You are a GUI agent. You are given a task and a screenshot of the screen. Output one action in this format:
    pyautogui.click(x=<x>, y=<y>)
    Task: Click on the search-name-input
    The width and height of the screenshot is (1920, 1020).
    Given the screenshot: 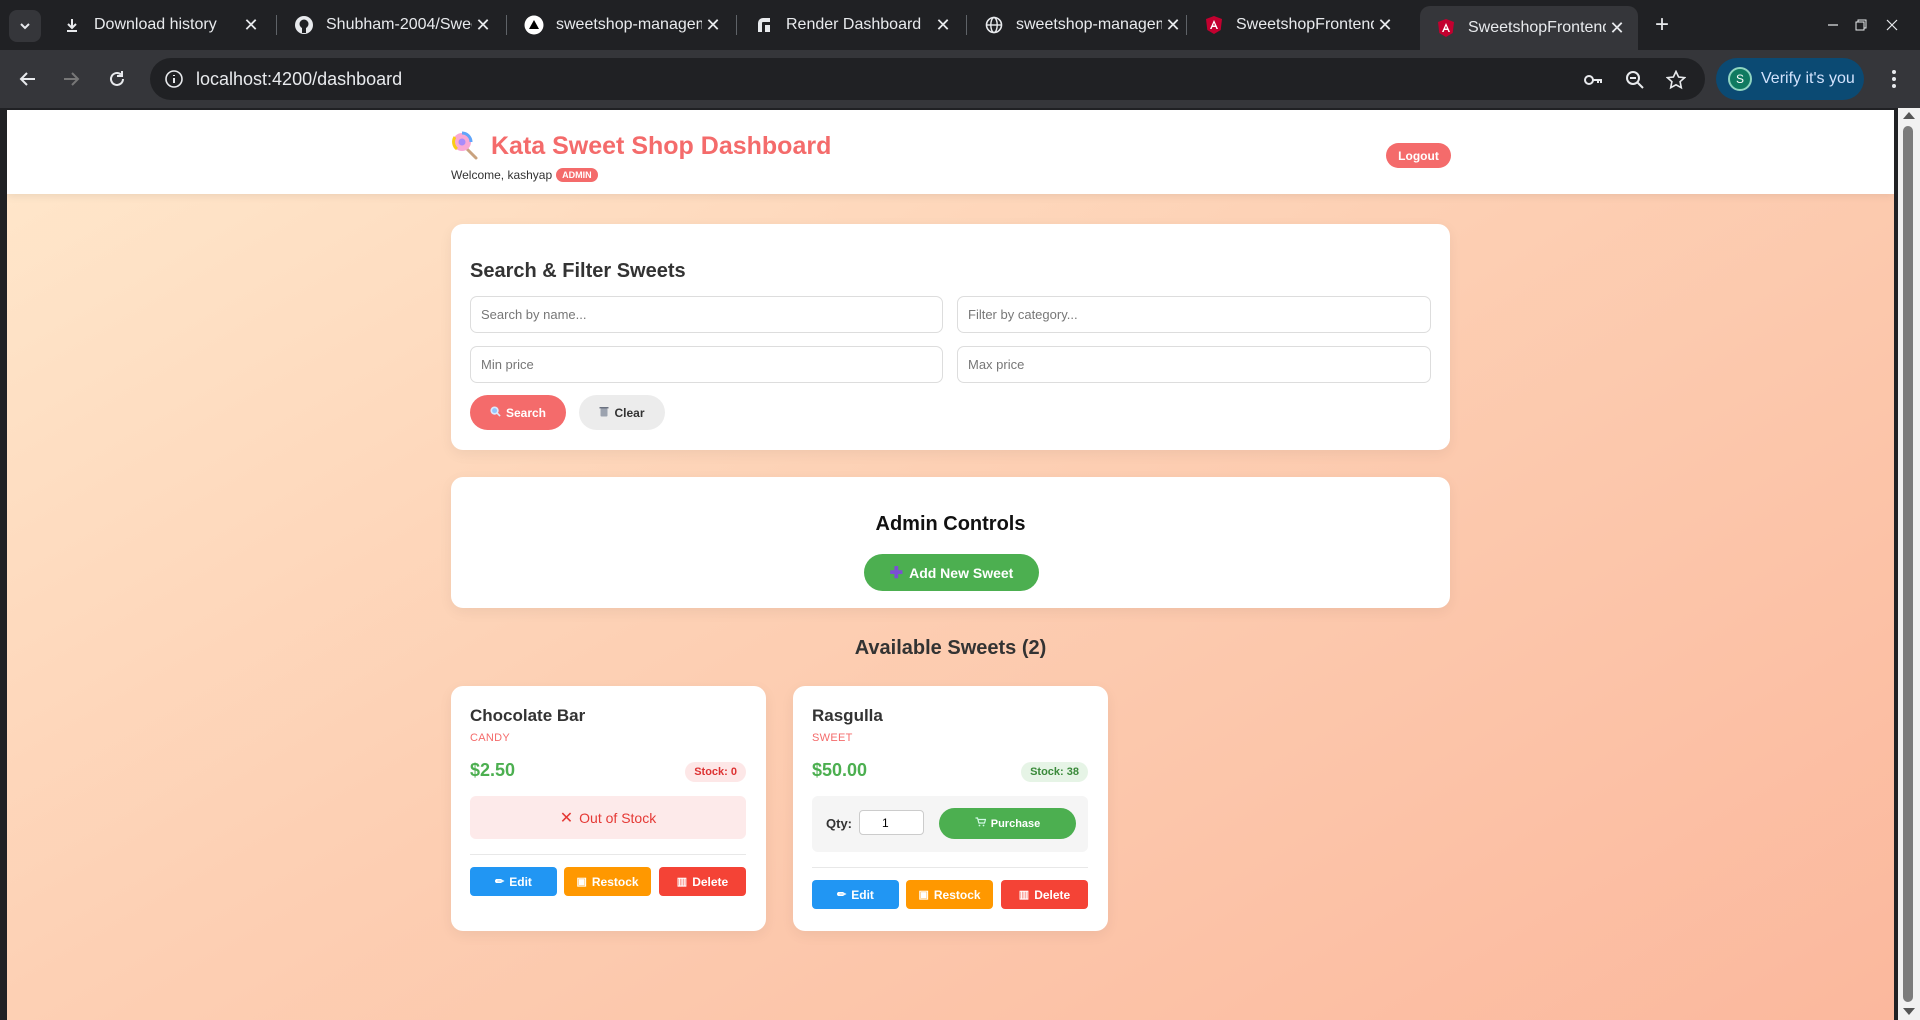 What is the action you would take?
    pyautogui.click(x=706, y=314)
    